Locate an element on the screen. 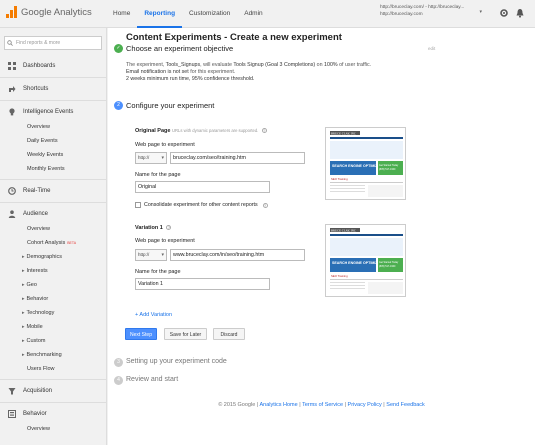 This screenshot has width=535, height=445. sidebar-subitem-geo: Geo is located at coordinates (53, 285).